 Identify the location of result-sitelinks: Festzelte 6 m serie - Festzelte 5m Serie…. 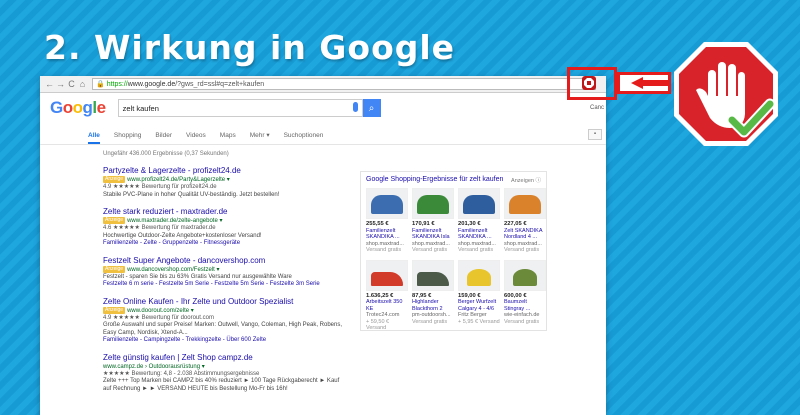
(223, 285).